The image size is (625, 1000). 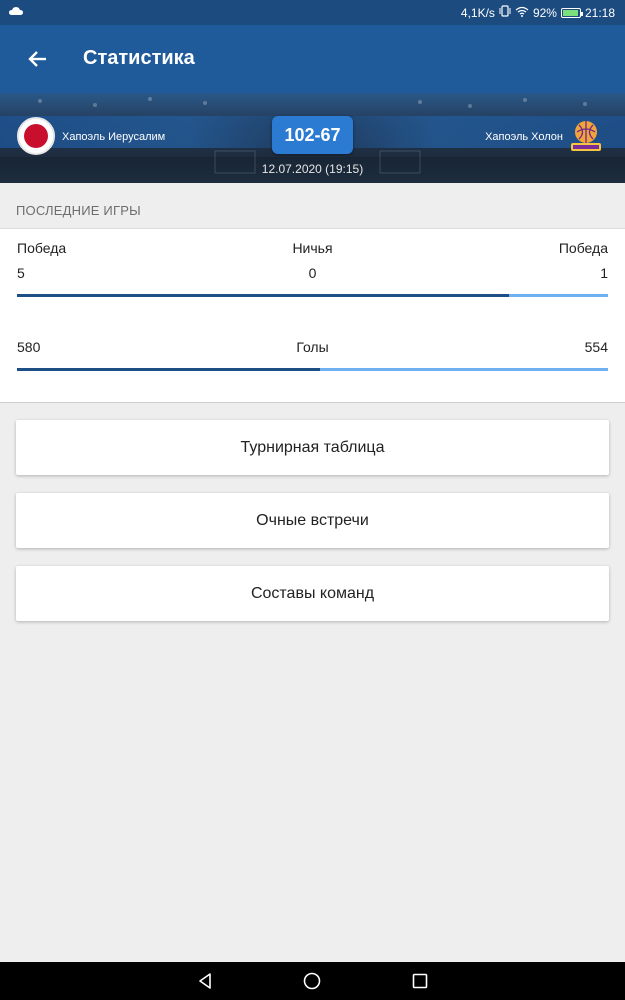 I want to click on results-bar, so click(x=312, y=295).